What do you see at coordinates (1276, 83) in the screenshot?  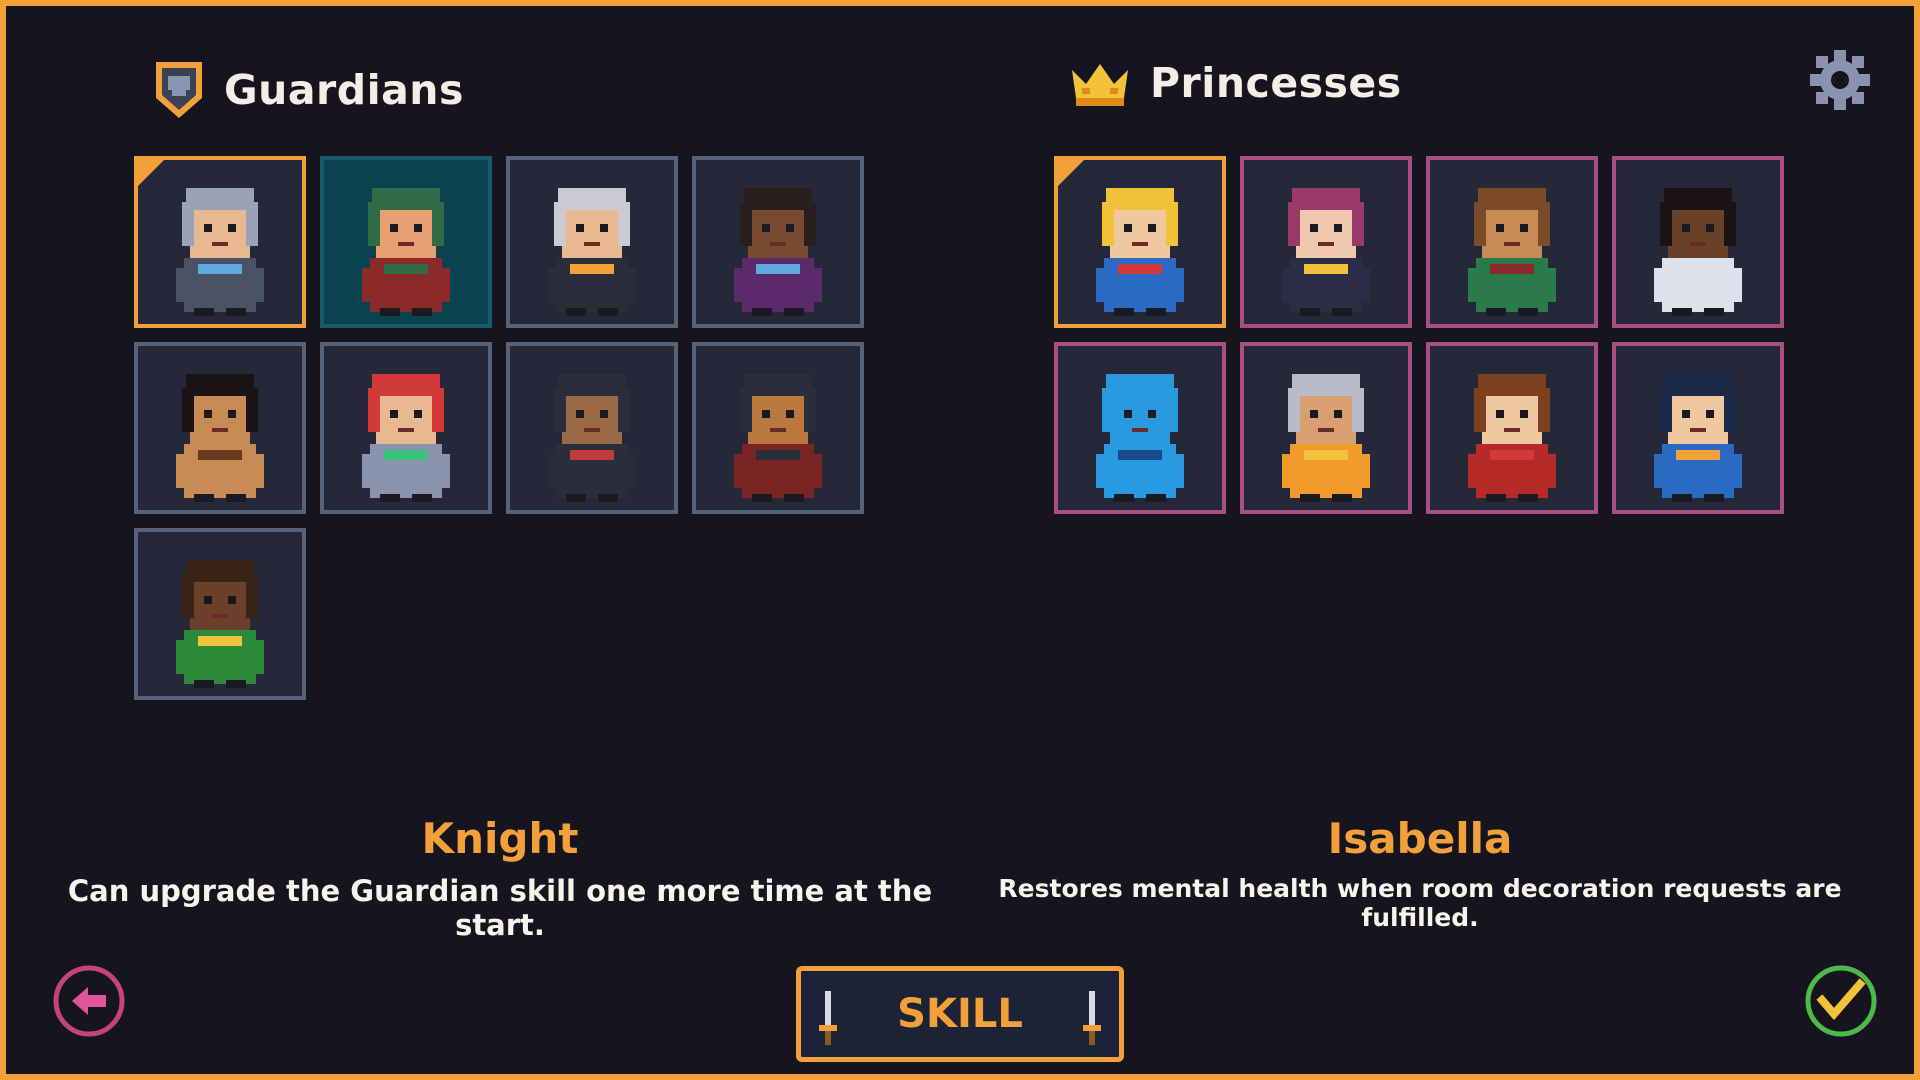 I see `princesses-heading: Princesses` at bounding box center [1276, 83].